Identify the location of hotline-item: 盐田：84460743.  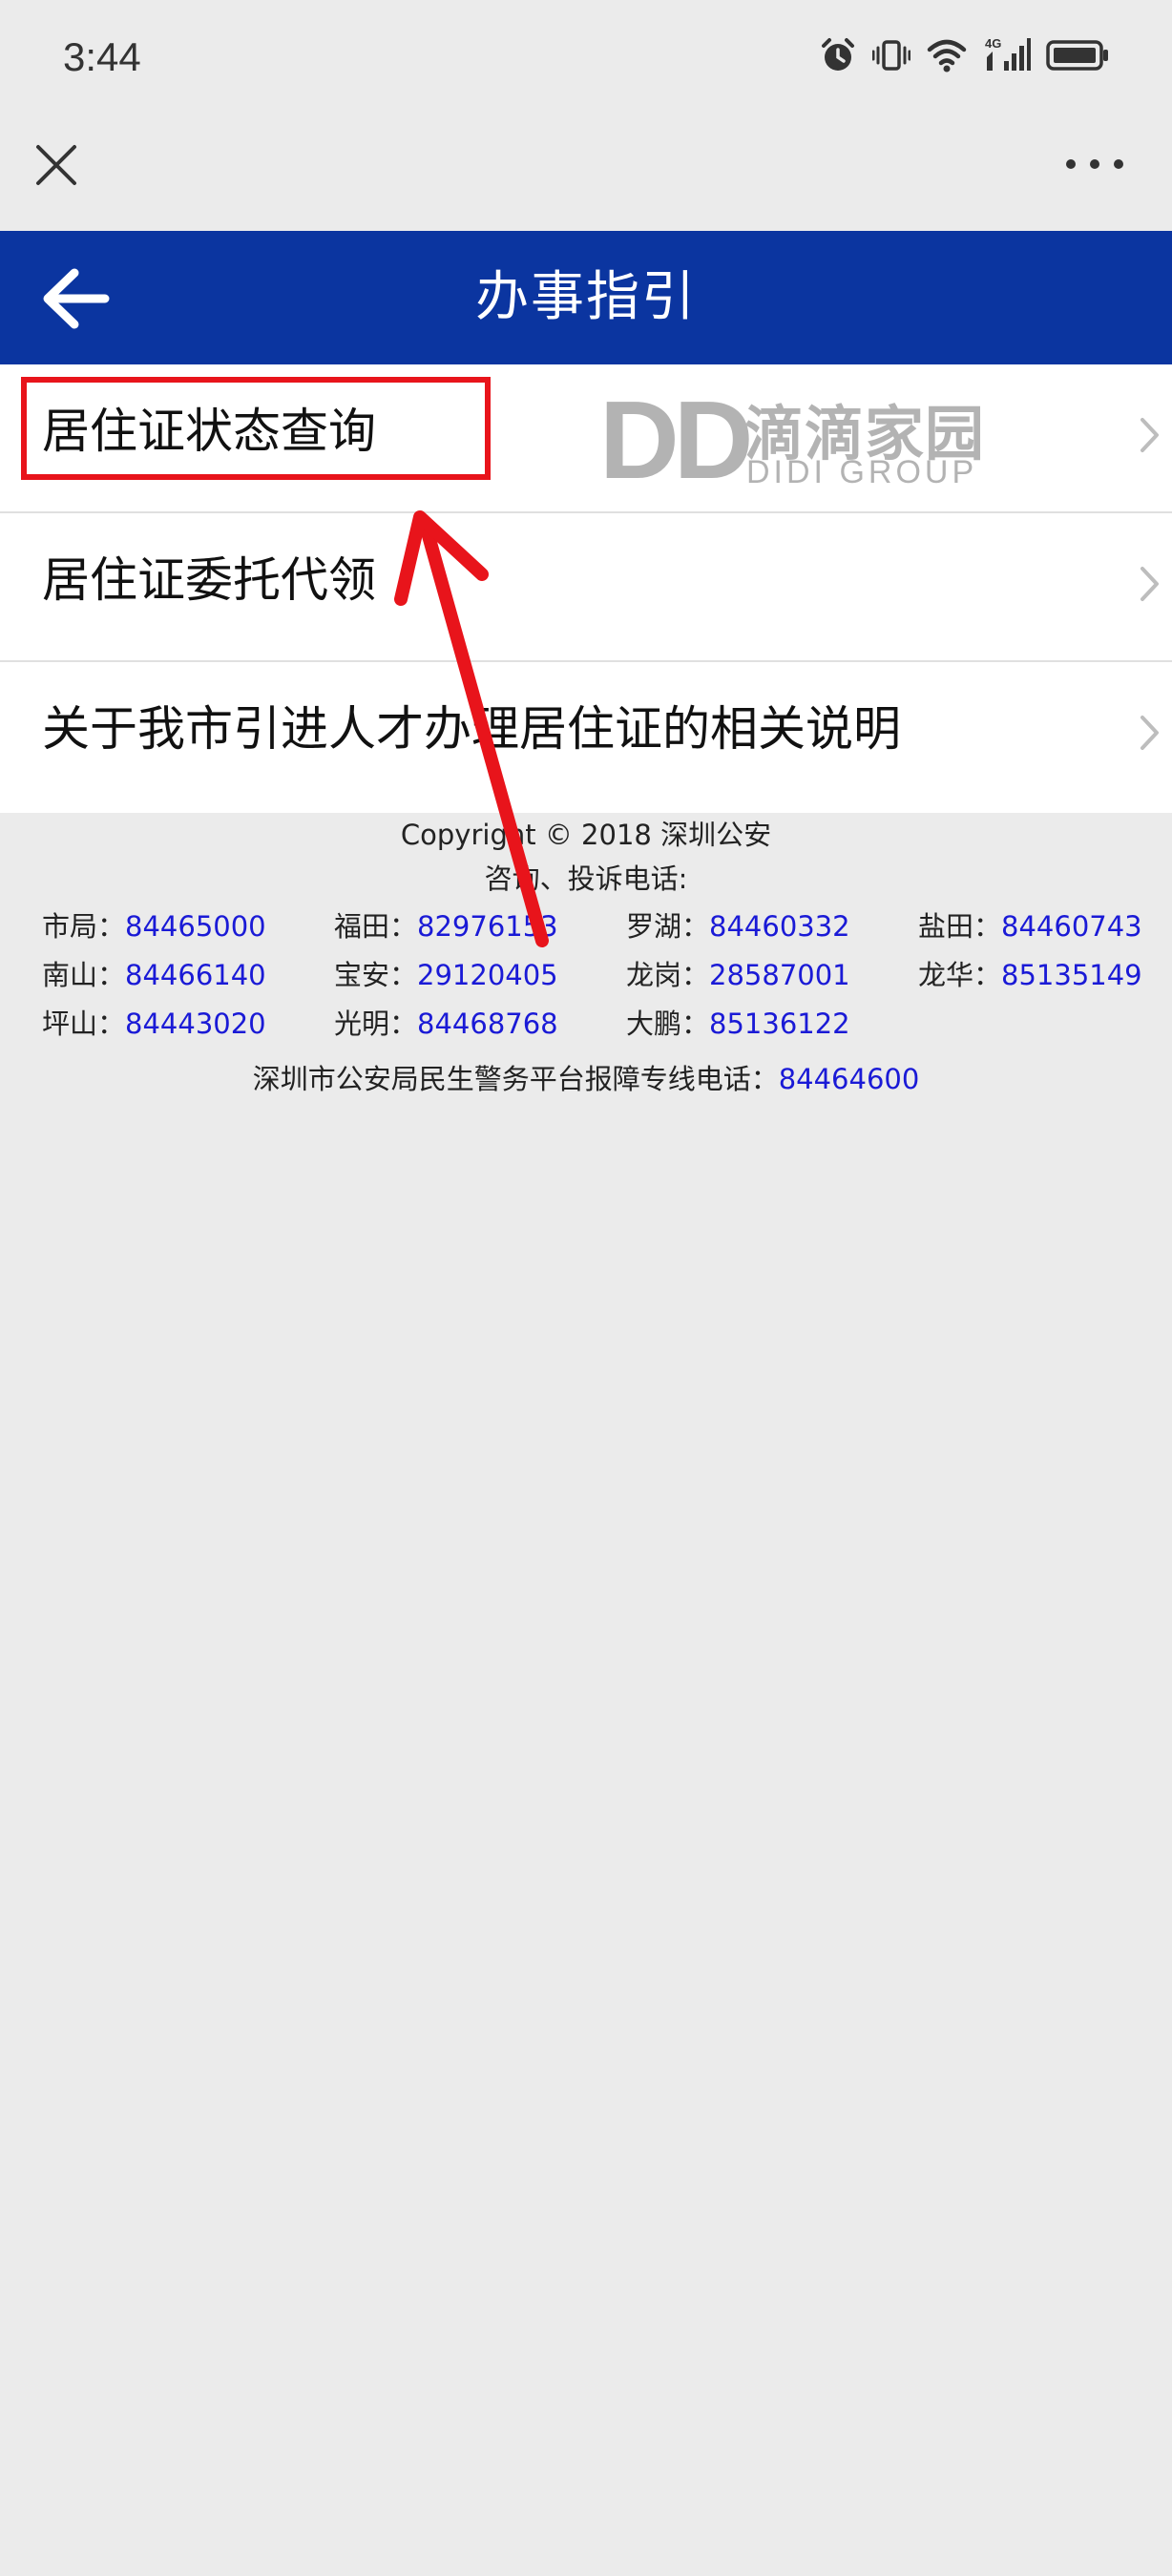
(1030, 926).